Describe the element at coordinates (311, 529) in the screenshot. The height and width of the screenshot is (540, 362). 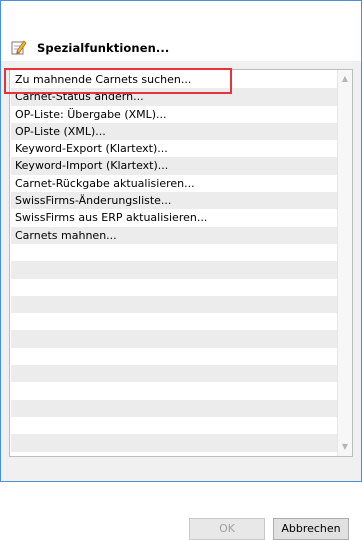
I see `cancel-button: Abbrechen` at that location.